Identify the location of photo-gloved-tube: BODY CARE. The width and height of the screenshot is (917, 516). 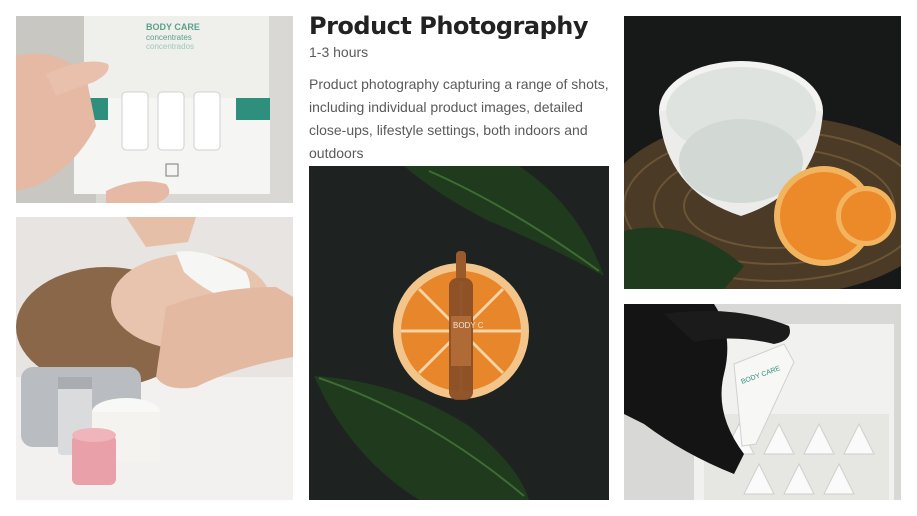
(762, 402).